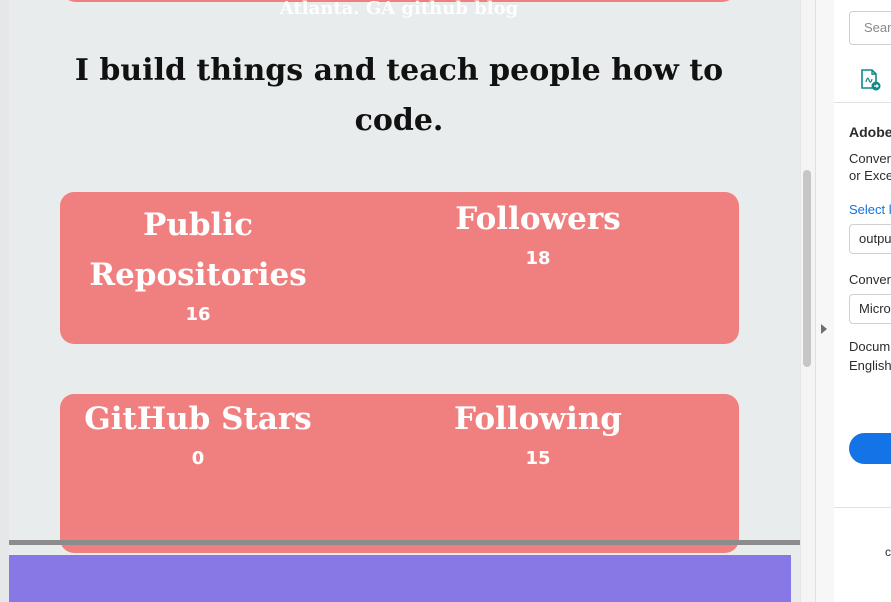 This screenshot has width=891, height=602. I want to click on stat-public-repositories: Public Repositories 16, so click(198, 263).